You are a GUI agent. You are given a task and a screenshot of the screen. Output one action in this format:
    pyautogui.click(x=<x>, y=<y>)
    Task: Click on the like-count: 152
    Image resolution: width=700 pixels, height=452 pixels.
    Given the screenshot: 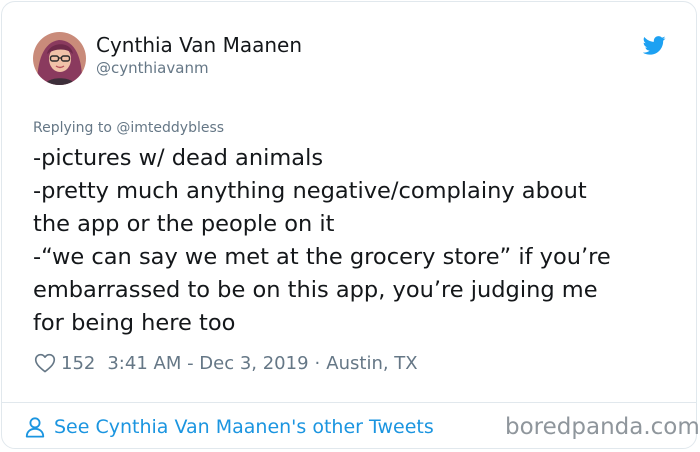 What is the action you would take?
    pyautogui.click(x=78, y=363)
    